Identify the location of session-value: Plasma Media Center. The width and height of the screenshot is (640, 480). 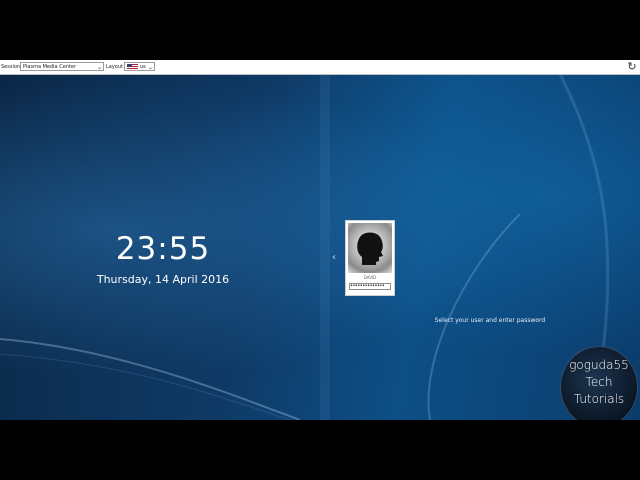
(50, 67).